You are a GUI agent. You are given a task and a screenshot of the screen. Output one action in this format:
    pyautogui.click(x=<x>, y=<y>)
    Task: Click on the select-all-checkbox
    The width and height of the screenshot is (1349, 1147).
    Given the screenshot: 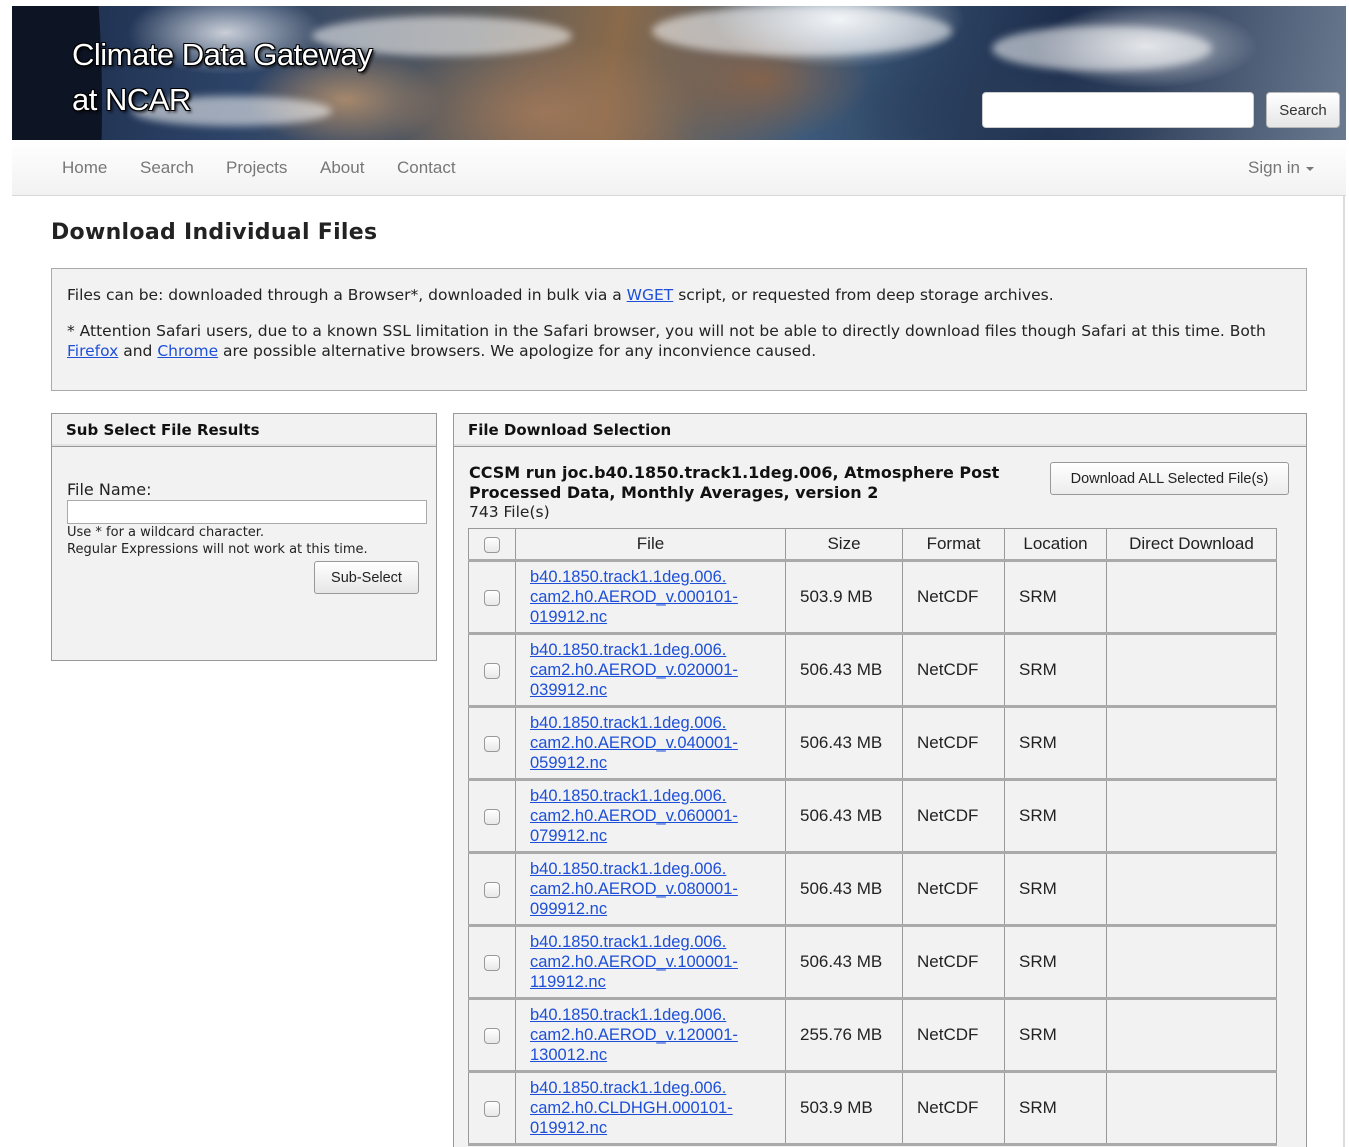 What is the action you would take?
    pyautogui.click(x=492, y=544)
    